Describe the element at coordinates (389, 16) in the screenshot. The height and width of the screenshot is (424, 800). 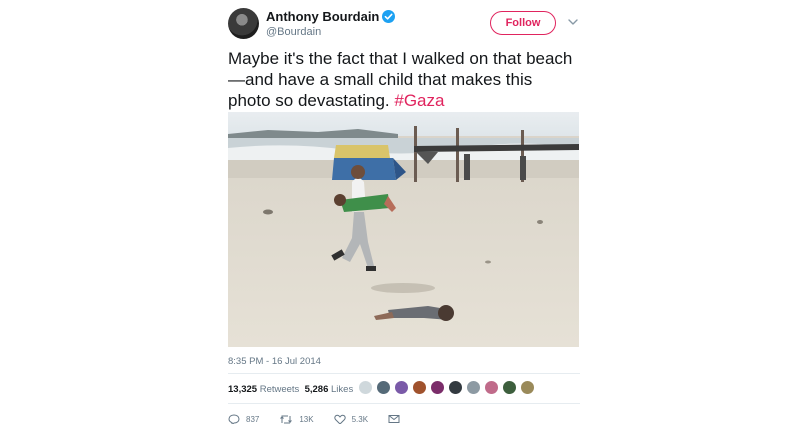
I see `verified-badge-icon` at that location.